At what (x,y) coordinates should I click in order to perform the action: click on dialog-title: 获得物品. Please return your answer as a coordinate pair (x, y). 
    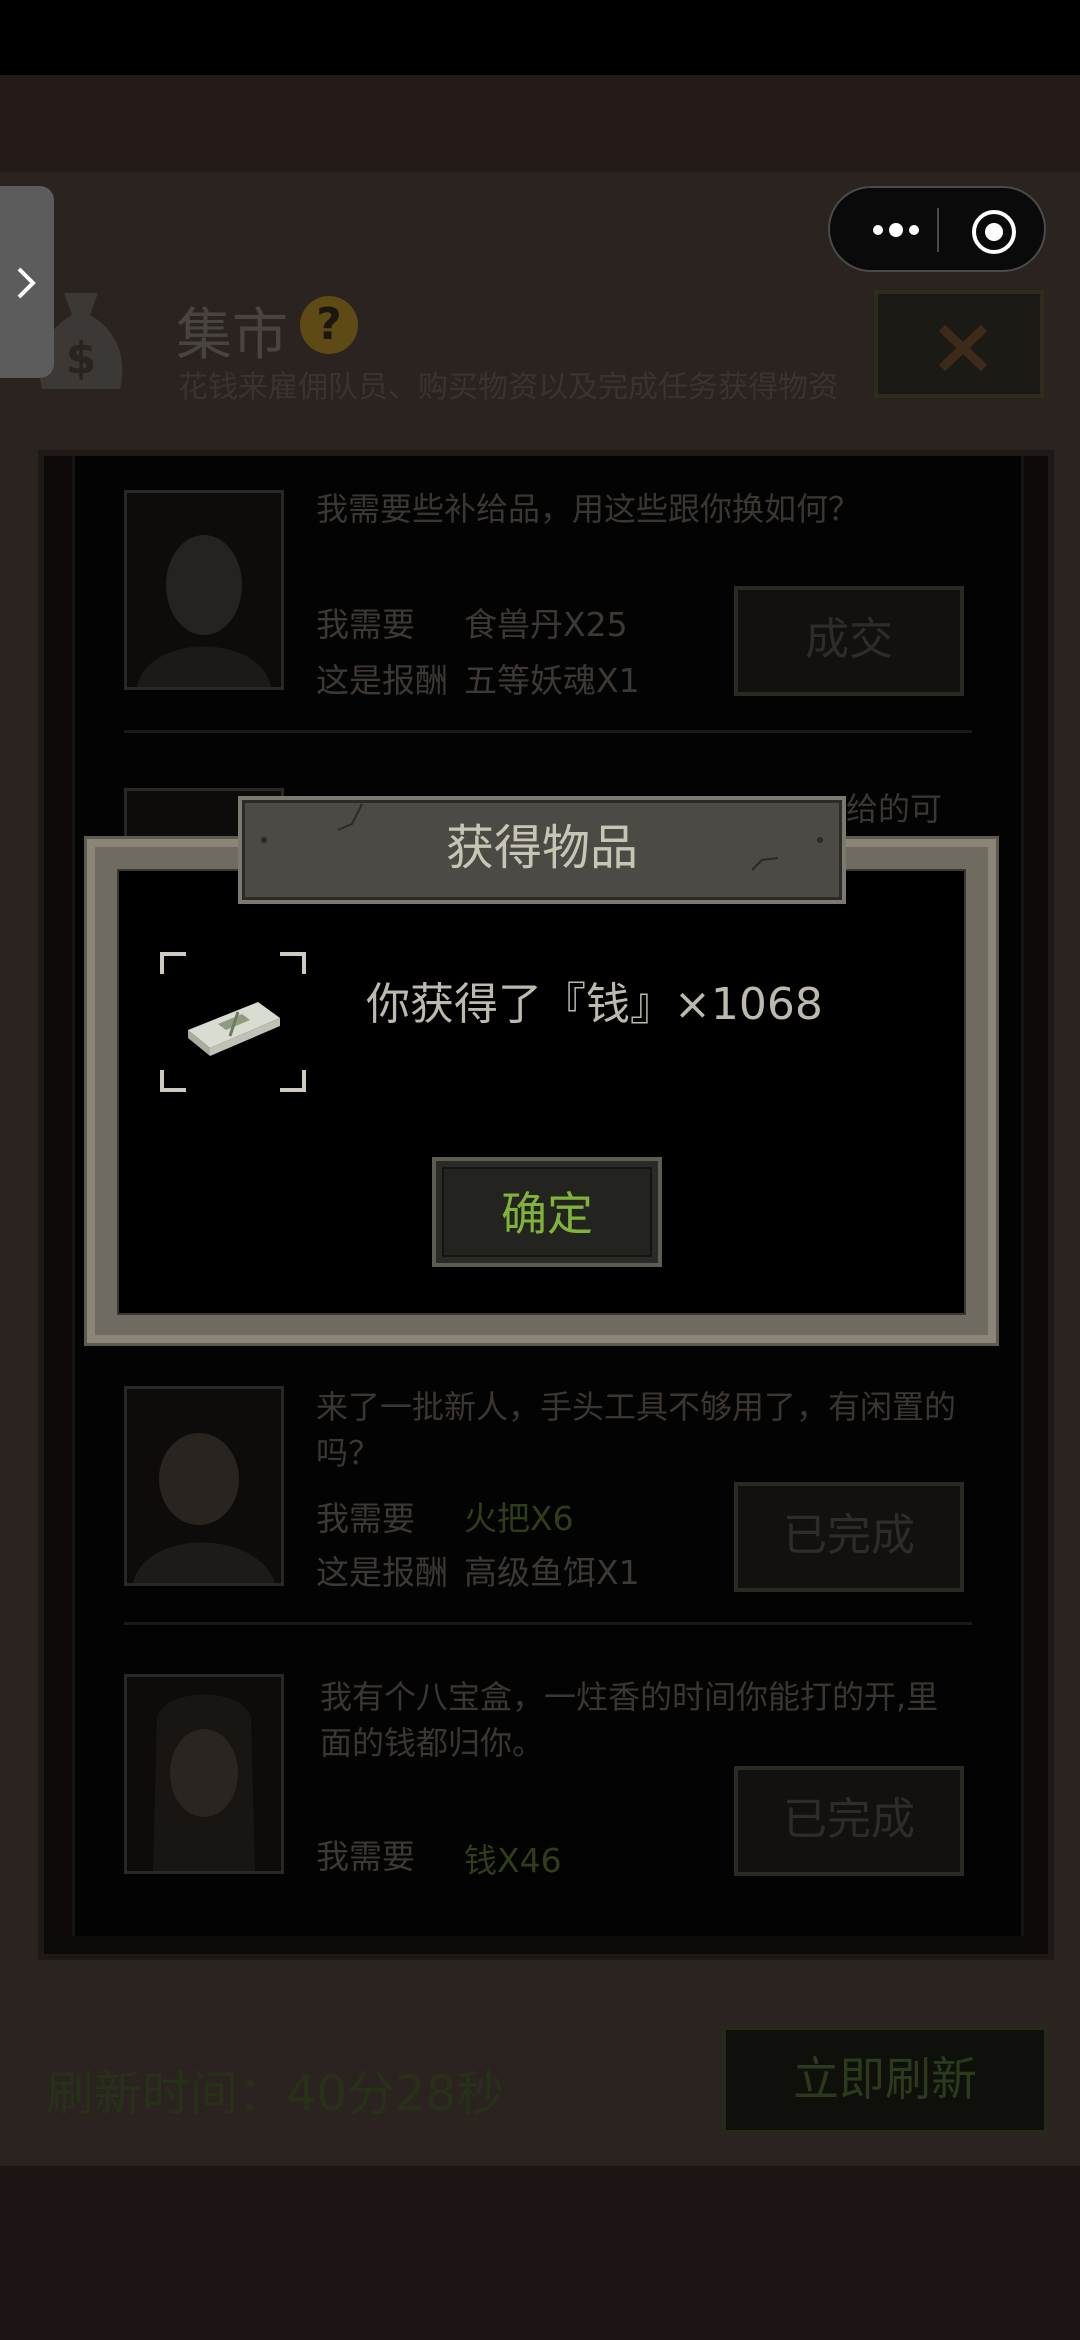
    Looking at the image, I should click on (541, 848).